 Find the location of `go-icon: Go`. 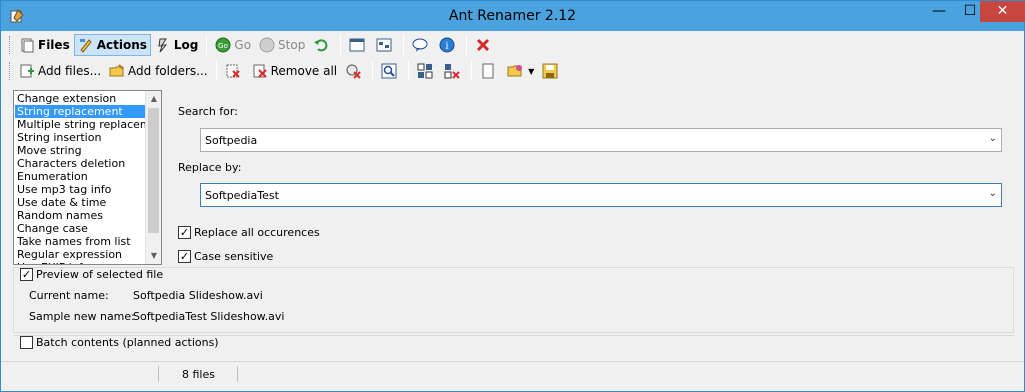

go-icon: Go is located at coordinates (223, 45).